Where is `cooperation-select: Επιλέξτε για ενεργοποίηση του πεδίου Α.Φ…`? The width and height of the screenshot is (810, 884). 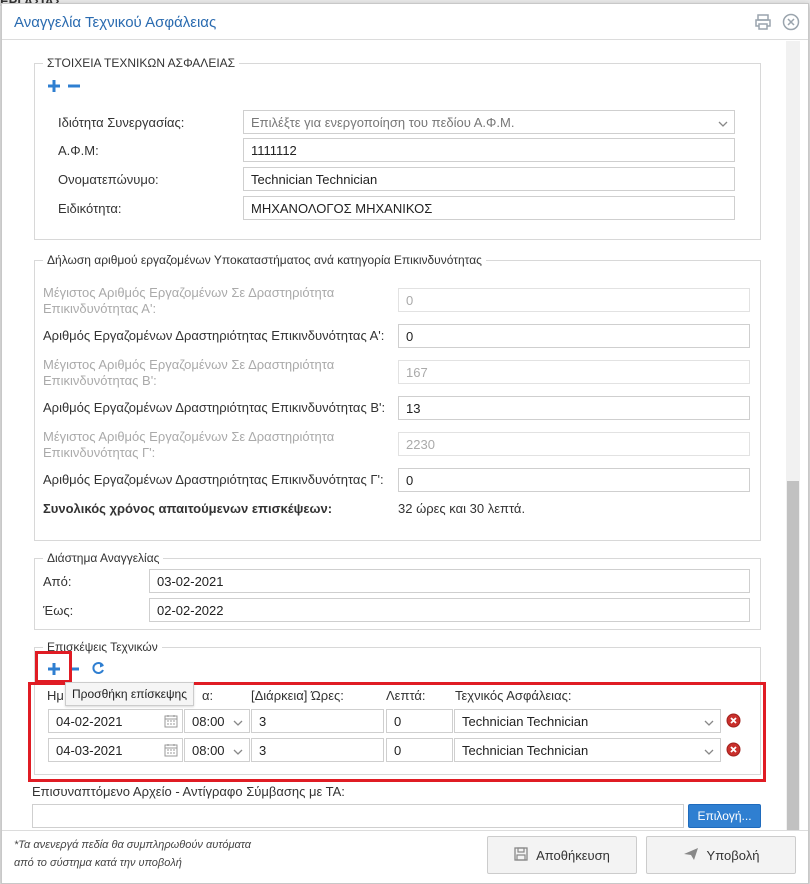
cooperation-select: Επιλέξτε για ενεργοποίηση του πεδίου Α.Φ… is located at coordinates (489, 122).